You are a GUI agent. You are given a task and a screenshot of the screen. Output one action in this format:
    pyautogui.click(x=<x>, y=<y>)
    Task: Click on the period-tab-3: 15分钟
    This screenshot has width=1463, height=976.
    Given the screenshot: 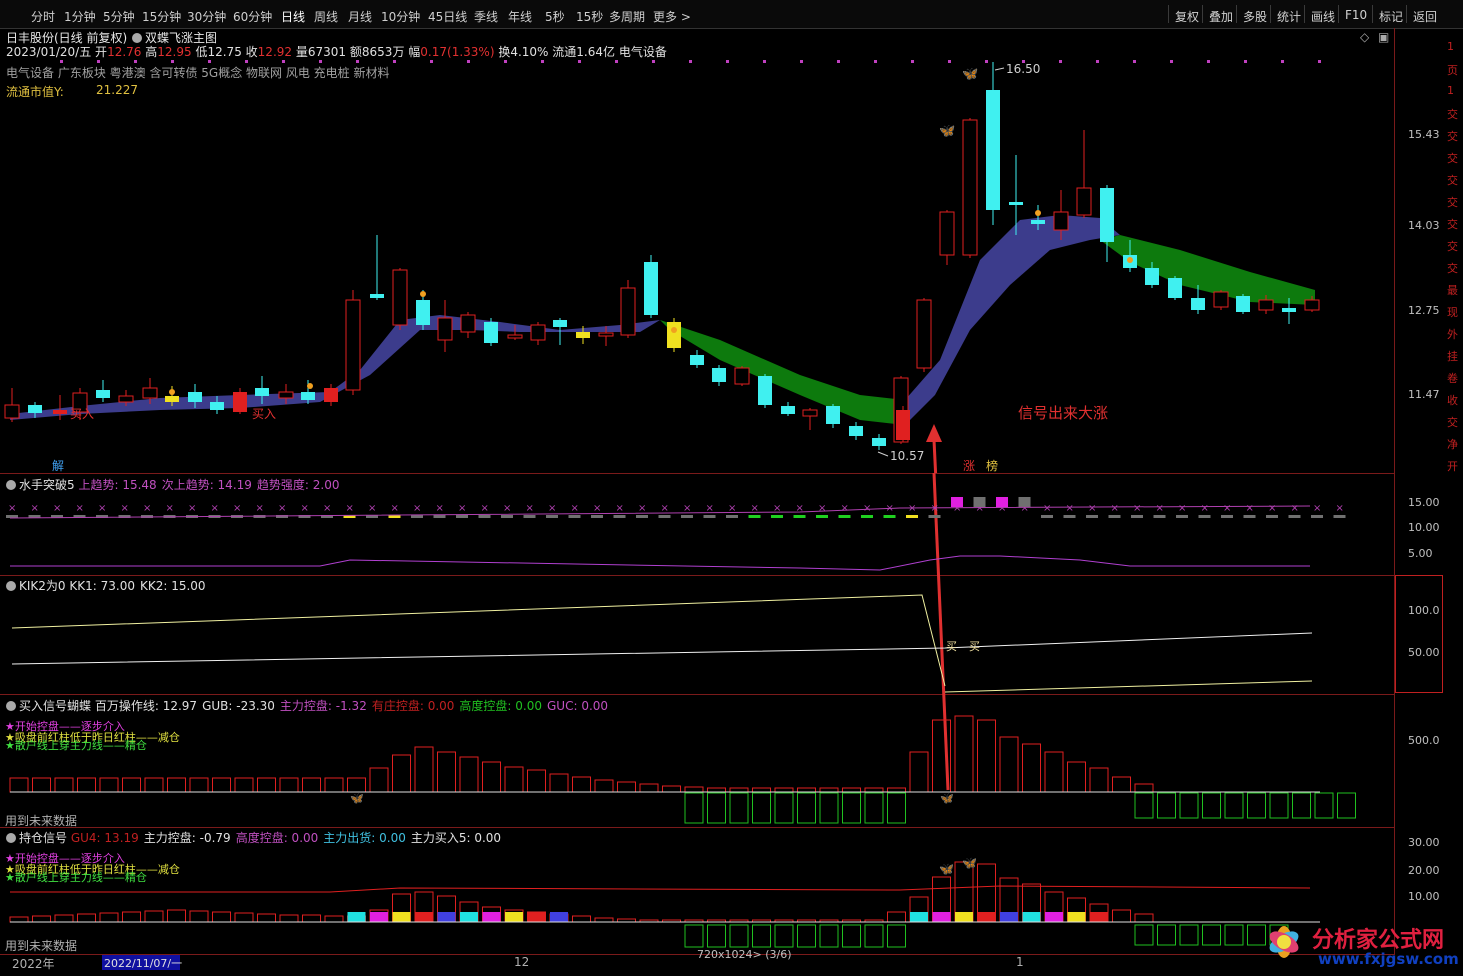 What is the action you would take?
    pyautogui.click(x=161, y=16)
    